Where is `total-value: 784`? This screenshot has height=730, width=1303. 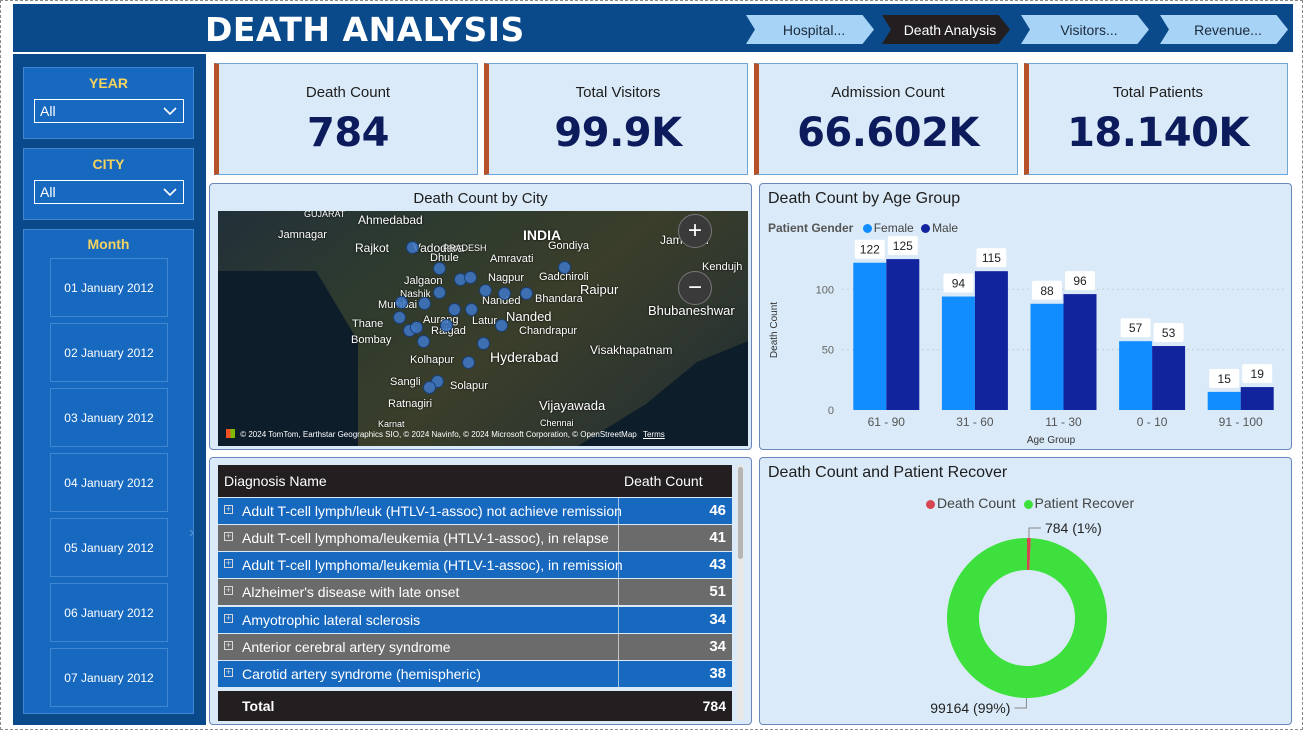 total-value: 784 is located at coordinates (714, 706).